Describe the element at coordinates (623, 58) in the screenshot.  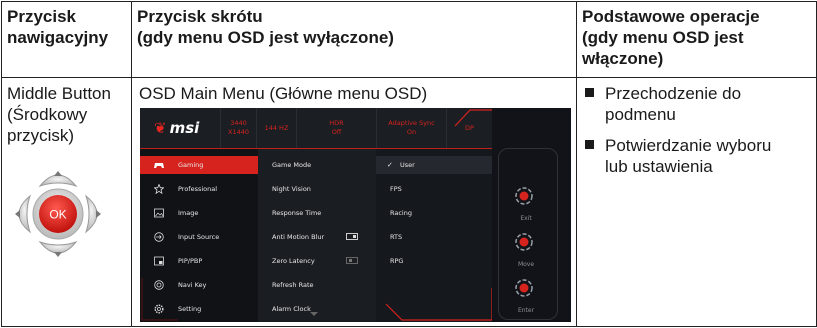
I see `header-col3-line3: włączone)` at that location.